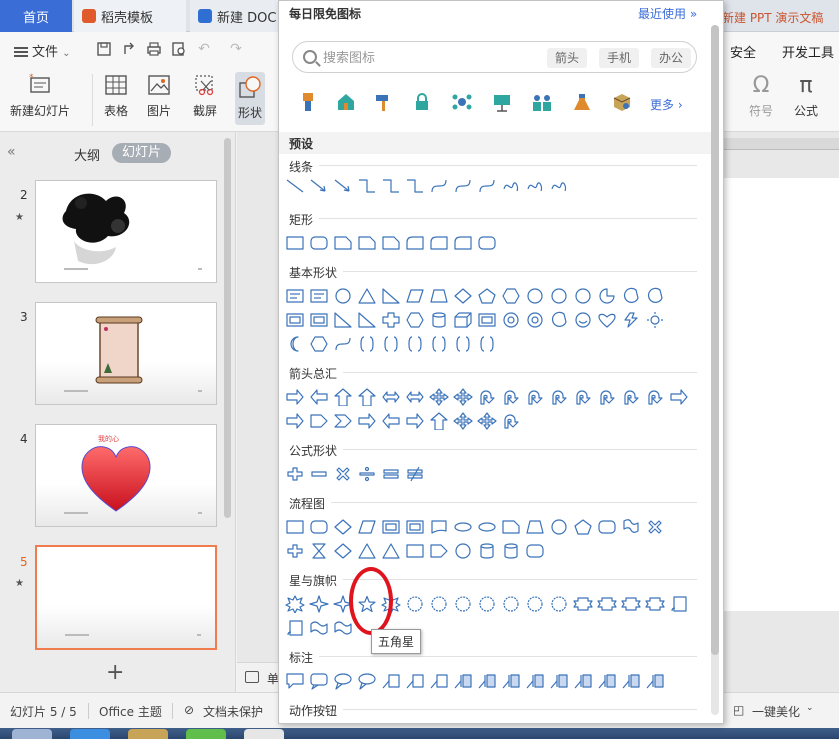  What do you see at coordinates (428, 58) in the screenshot?
I see `search-input` at bounding box center [428, 58].